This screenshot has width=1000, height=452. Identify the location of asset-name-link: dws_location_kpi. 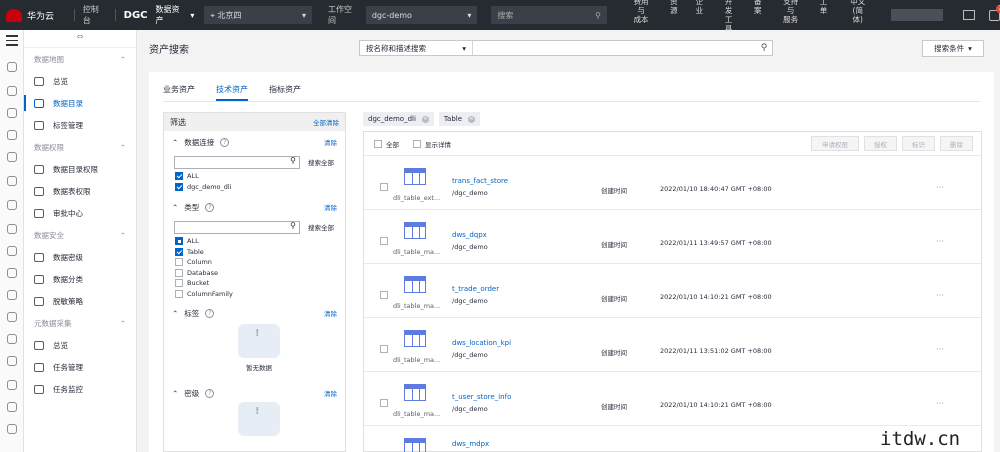
(481, 343).